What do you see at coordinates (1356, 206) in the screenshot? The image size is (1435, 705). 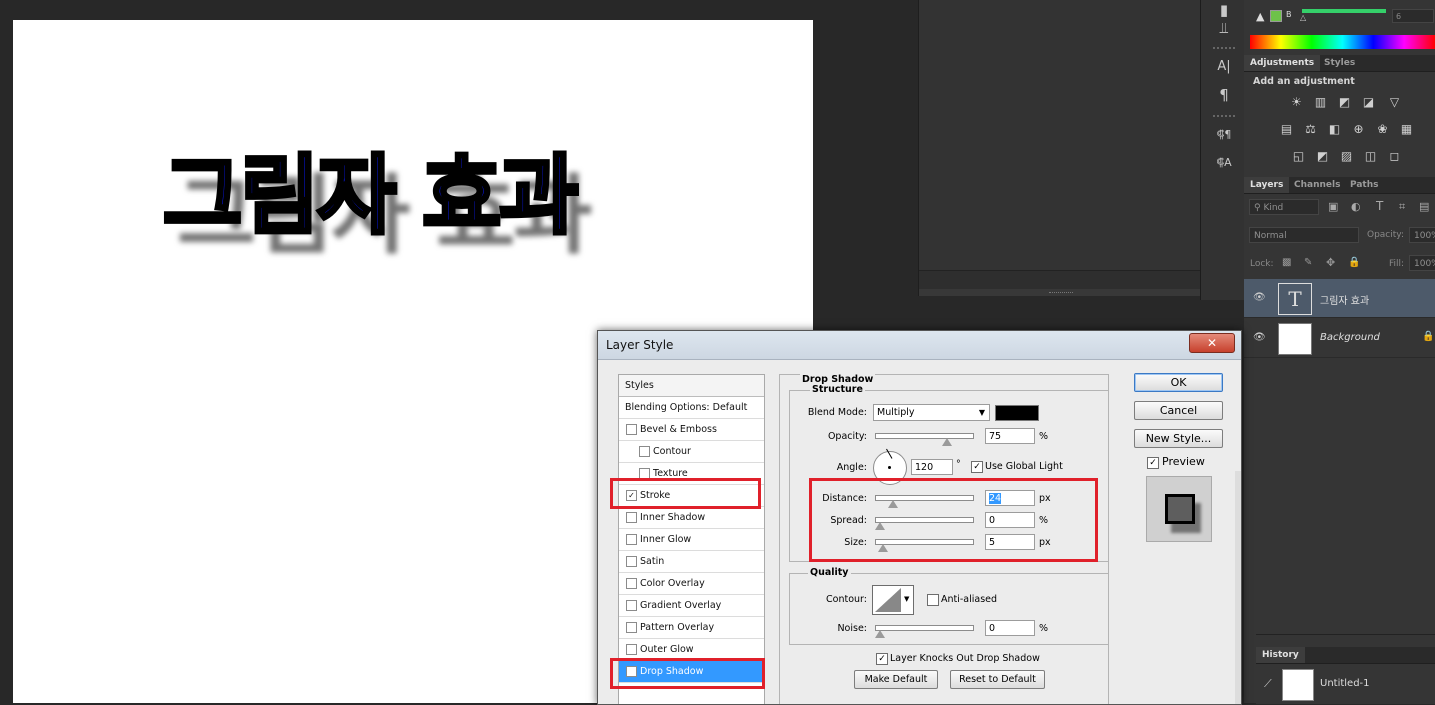 I see `filter-adjustment-icon: ◐` at bounding box center [1356, 206].